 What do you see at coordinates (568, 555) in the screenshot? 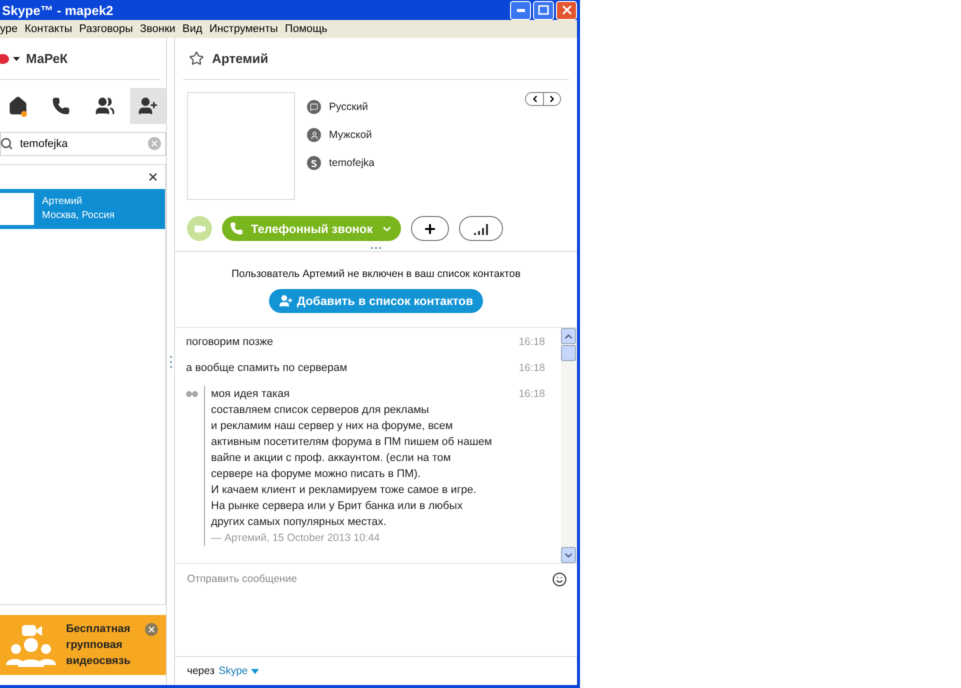
I see `scroll-down-button` at bounding box center [568, 555].